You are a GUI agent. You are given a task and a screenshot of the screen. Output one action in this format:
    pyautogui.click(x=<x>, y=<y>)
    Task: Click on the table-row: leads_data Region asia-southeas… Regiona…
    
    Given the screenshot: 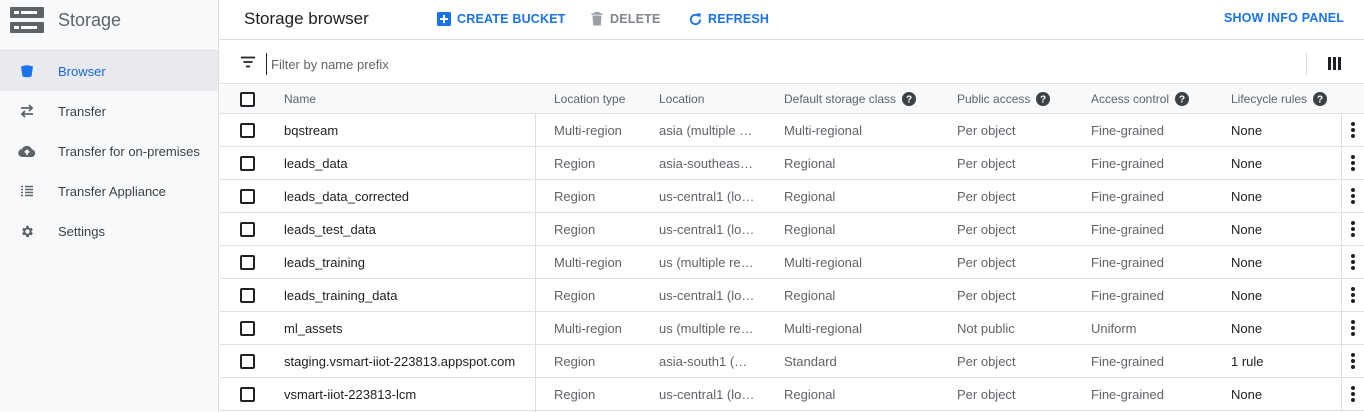 What is the action you would take?
    pyautogui.click(x=792, y=163)
    